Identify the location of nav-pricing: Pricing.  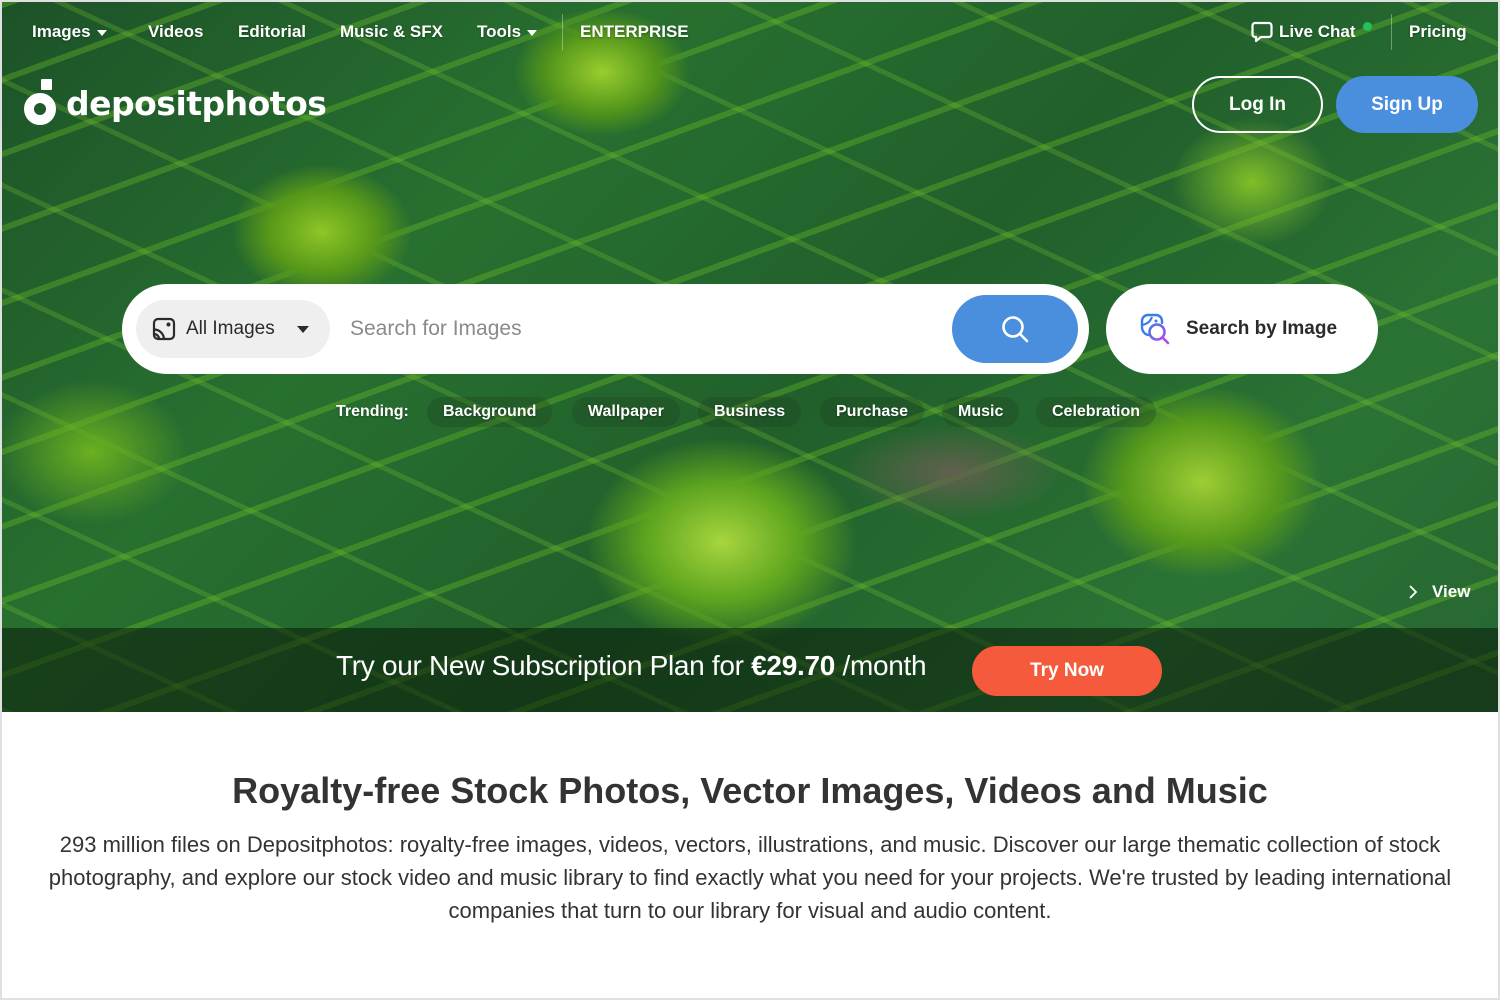
(1438, 32).